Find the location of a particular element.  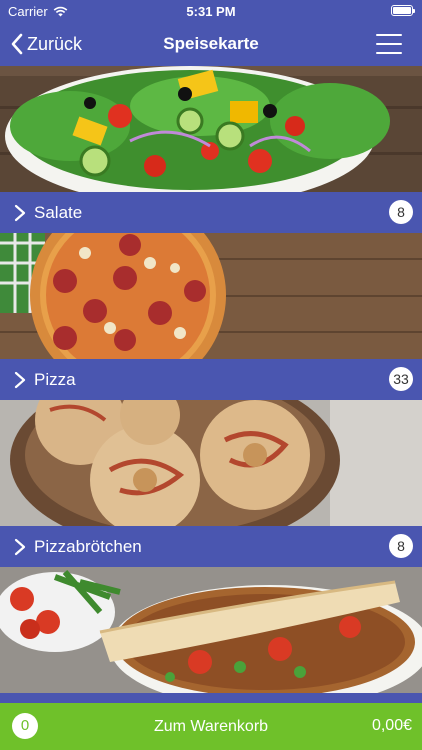

category-label: Pizza is located at coordinates (55, 379).